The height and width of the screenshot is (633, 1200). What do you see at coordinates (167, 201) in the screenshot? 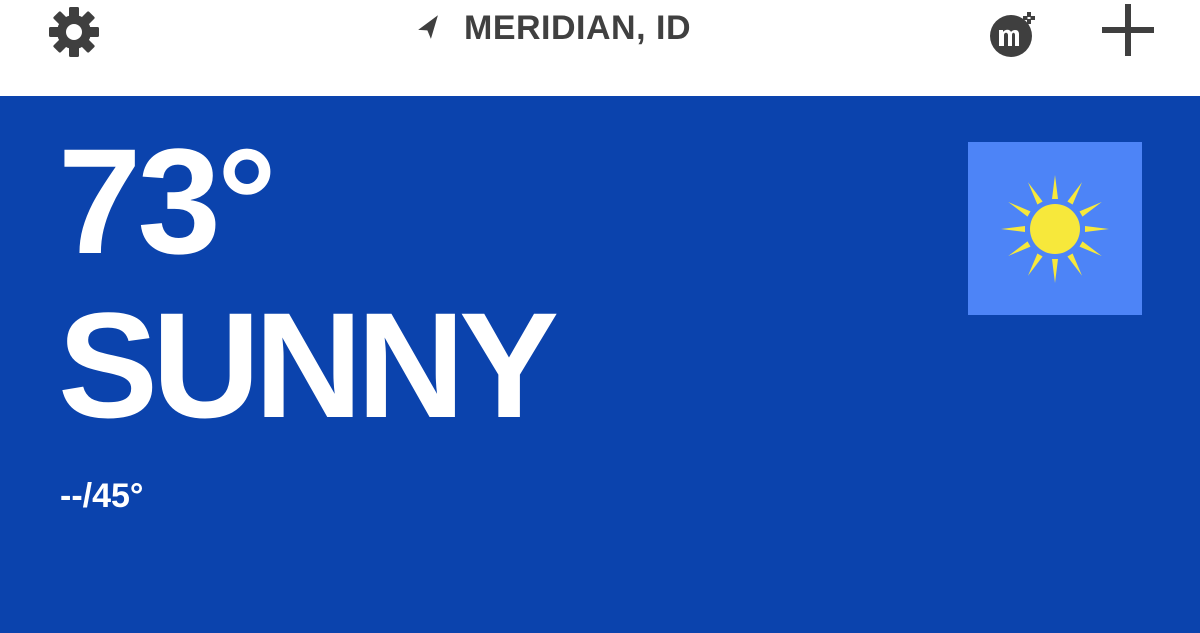
I see `current-temperature: 73°` at bounding box center [167, 201].